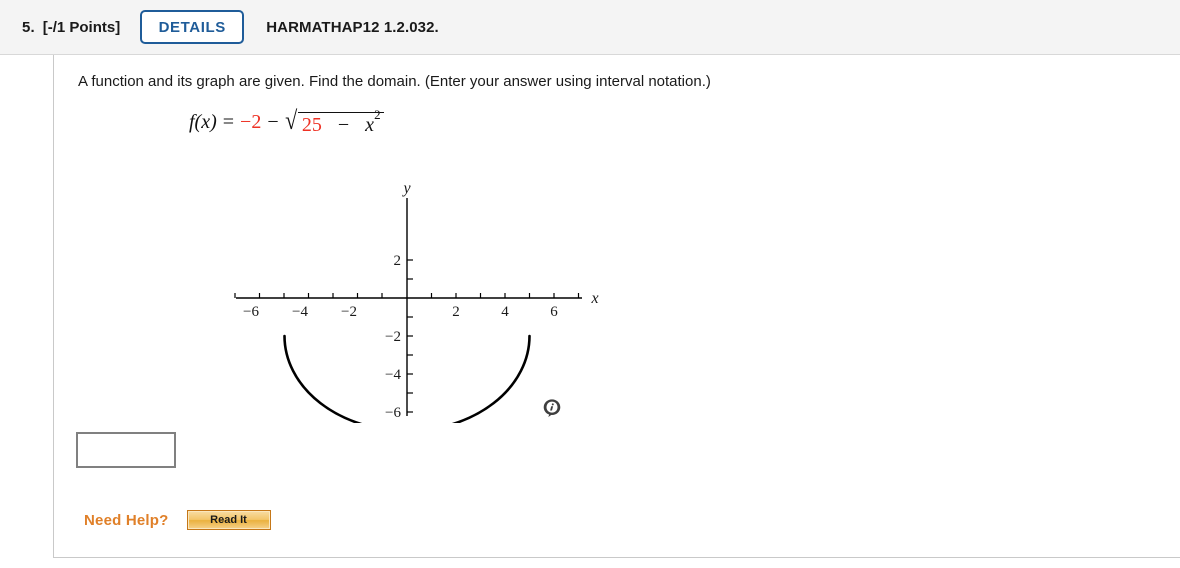 This screenshot has width=1180, height=568. I want to click on x-tick-label-4: 4, so click(505, 312).